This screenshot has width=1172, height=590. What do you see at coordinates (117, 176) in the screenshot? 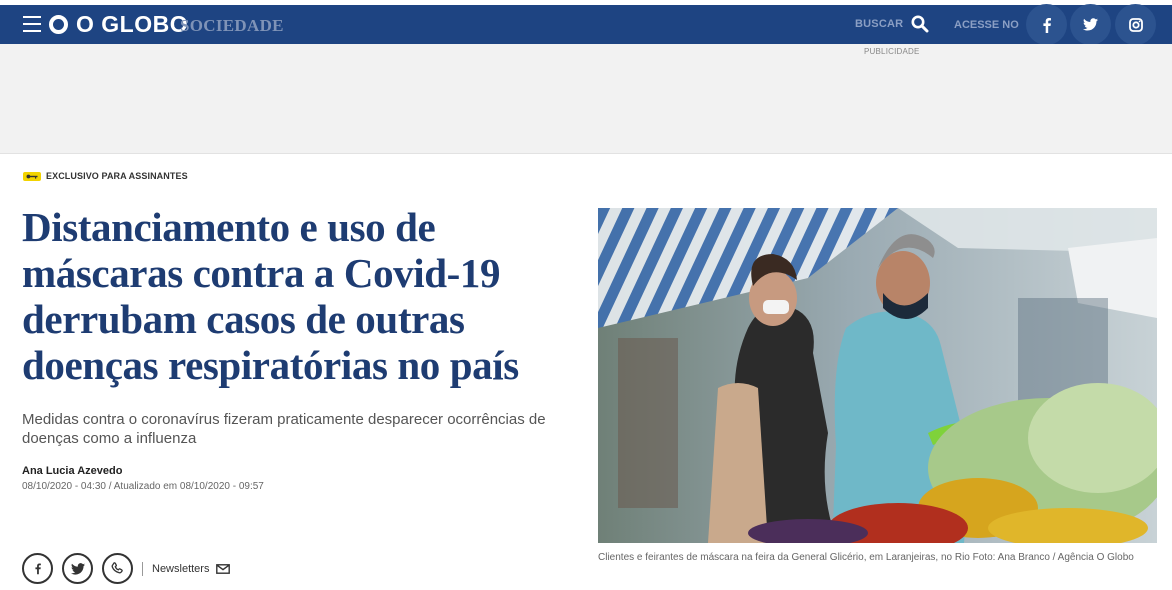
I see `exclusive-label: EXCLUSIVO PARA ASSINANTES` at bounding box center [117, 176].